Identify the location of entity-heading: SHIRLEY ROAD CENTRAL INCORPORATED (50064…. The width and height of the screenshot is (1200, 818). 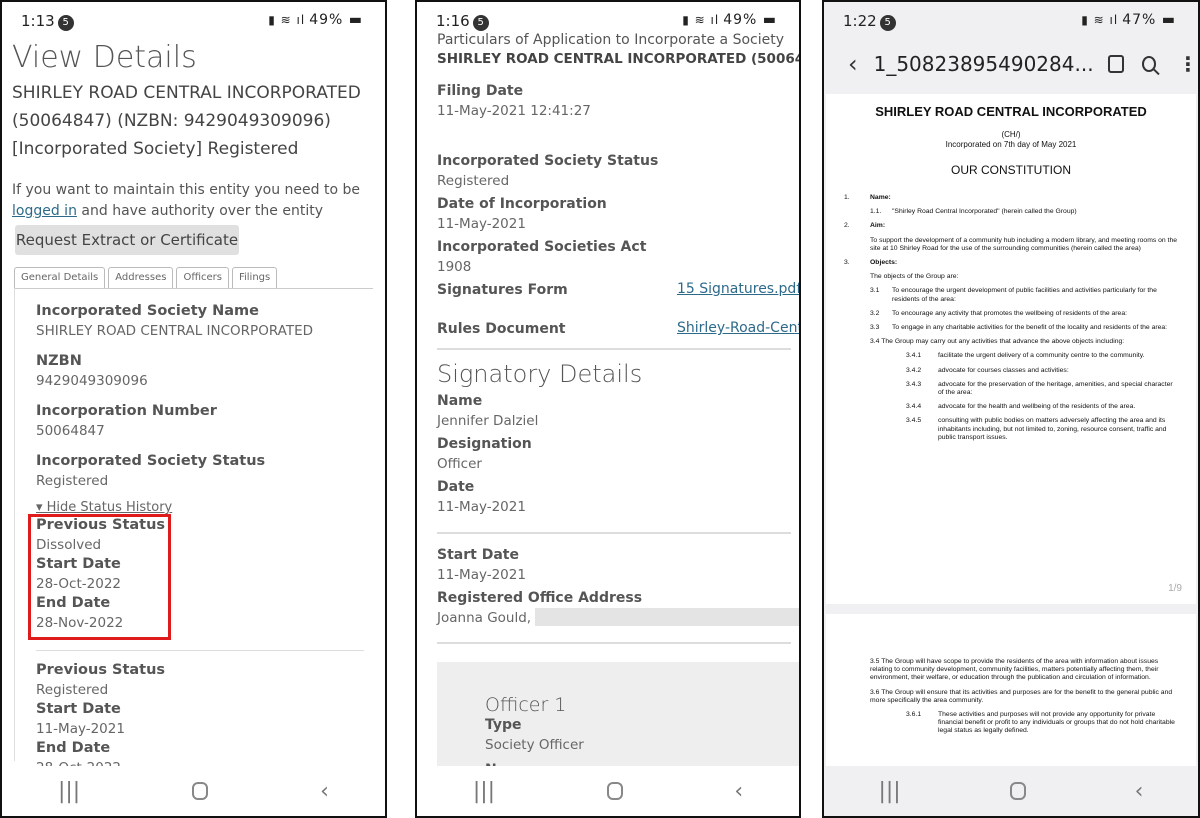
(618, 59).